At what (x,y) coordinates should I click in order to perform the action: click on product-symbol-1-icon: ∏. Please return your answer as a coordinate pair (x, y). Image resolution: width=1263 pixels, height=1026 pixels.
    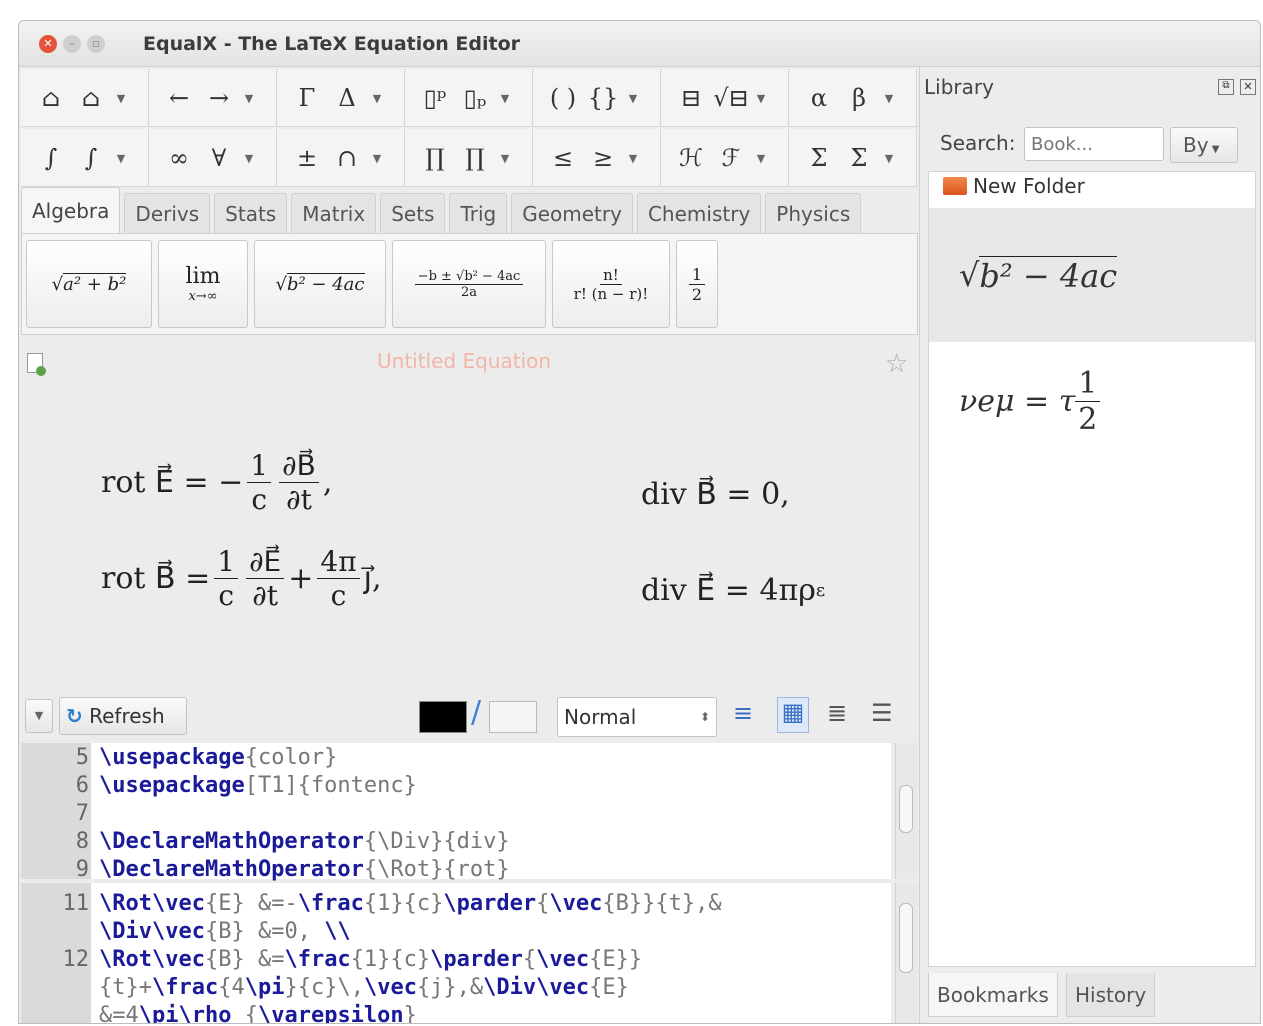
    Looking at the image, I should click on (435, 158).